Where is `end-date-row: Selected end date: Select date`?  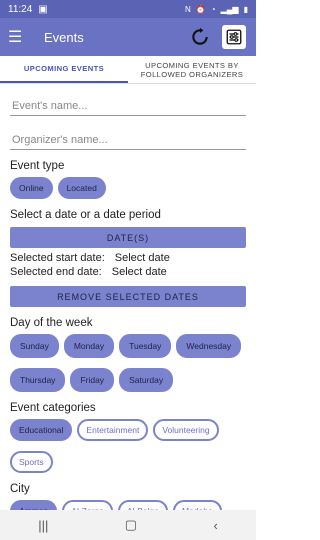
end-date-row: Selected end date: Select date is located at coordinates (128, 272).